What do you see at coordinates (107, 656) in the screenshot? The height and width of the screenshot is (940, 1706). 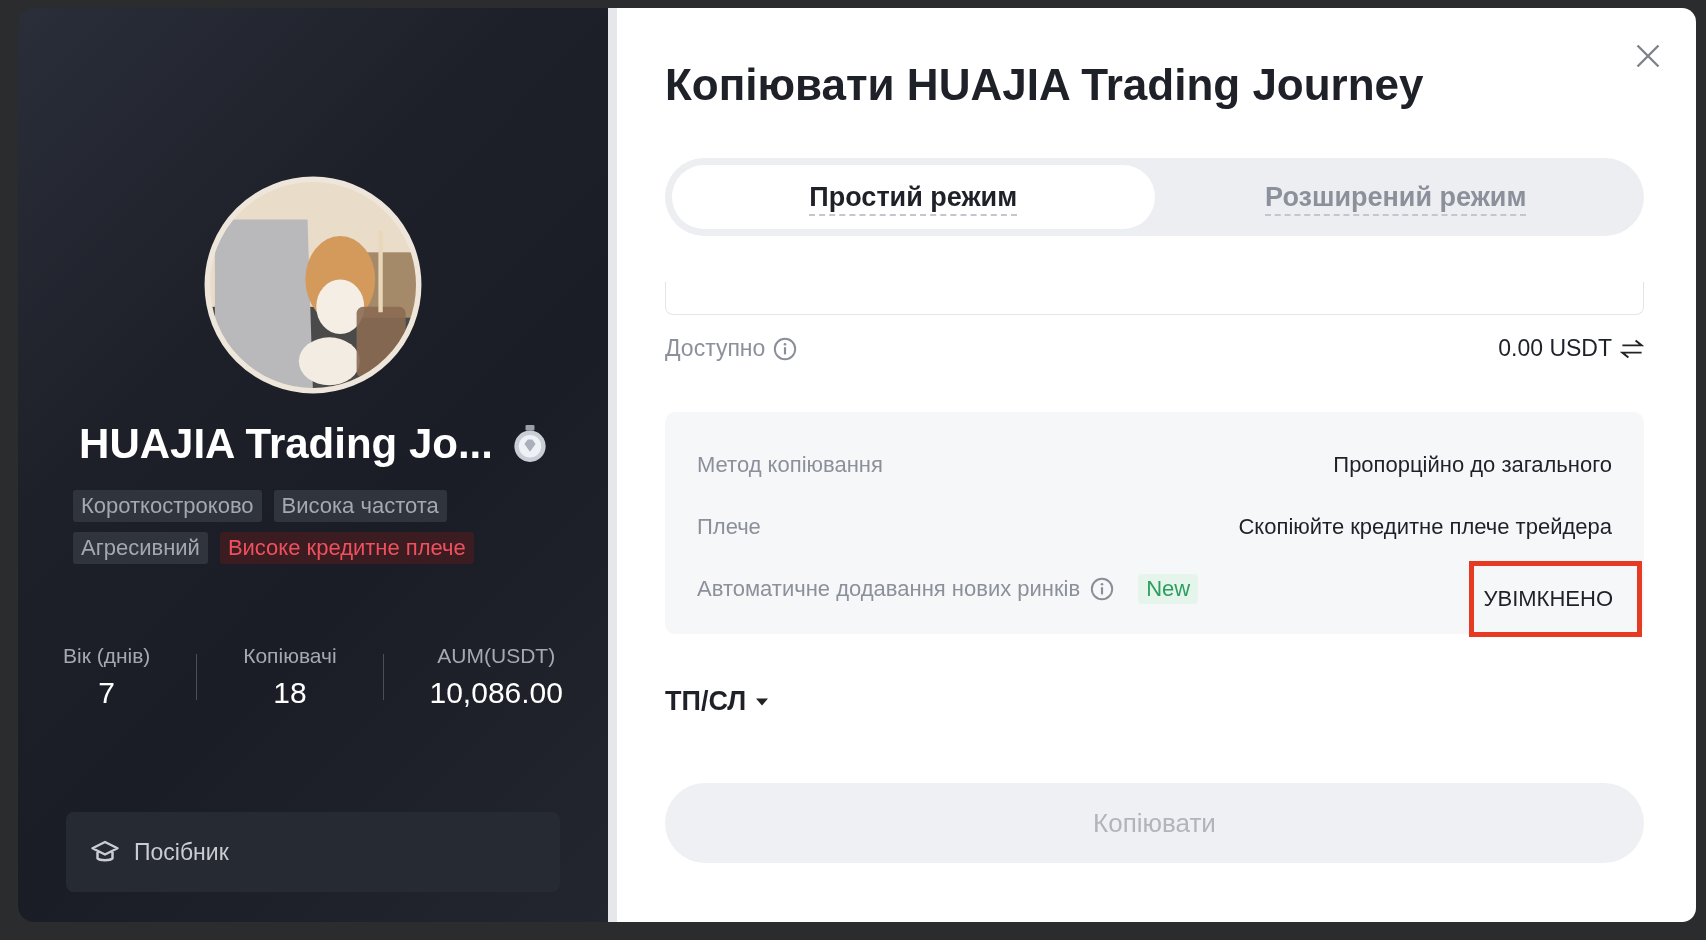 I see `stat-label: Вік (днів)` at bounding box center [107, 656].